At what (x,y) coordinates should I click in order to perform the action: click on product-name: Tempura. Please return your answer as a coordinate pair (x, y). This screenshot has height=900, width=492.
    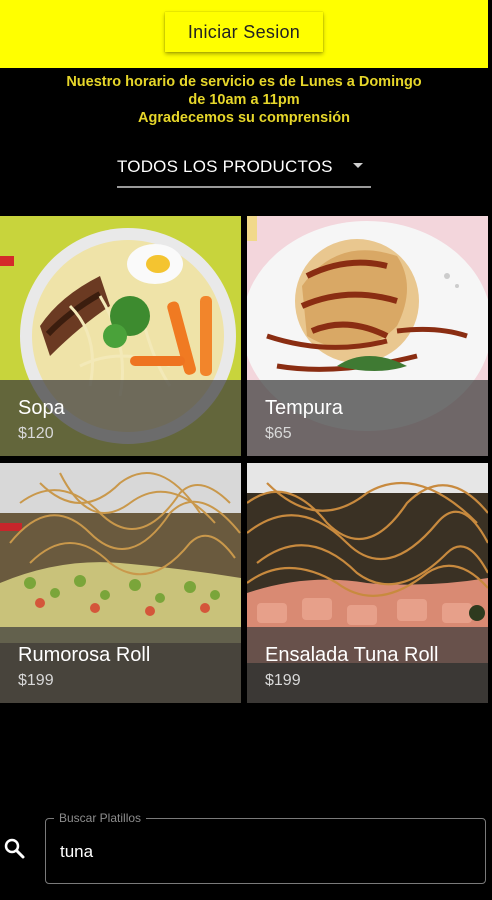
    Looking at the image, I should click on (304, 408).